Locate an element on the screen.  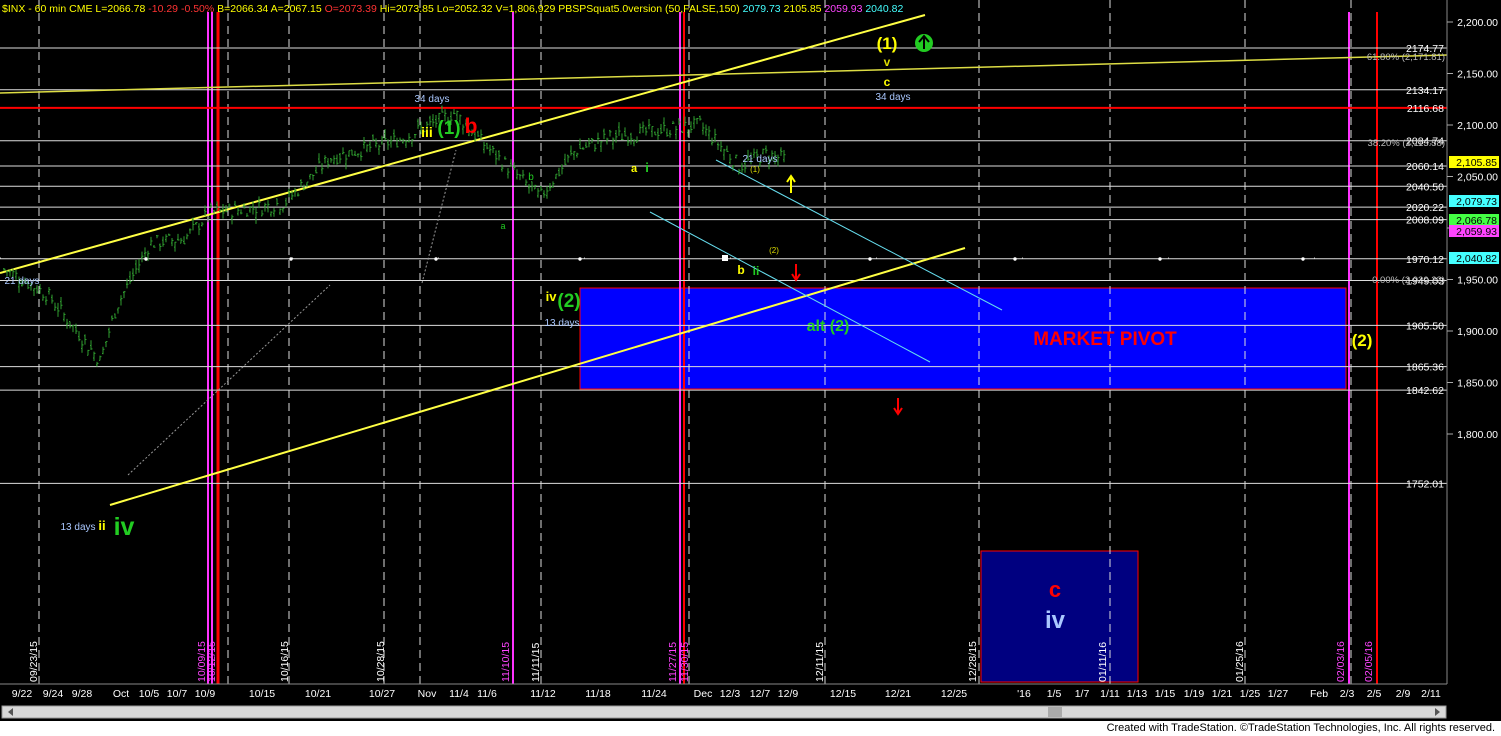
symbol-label: $INX - 60 min is located at coordinates (34, 9).